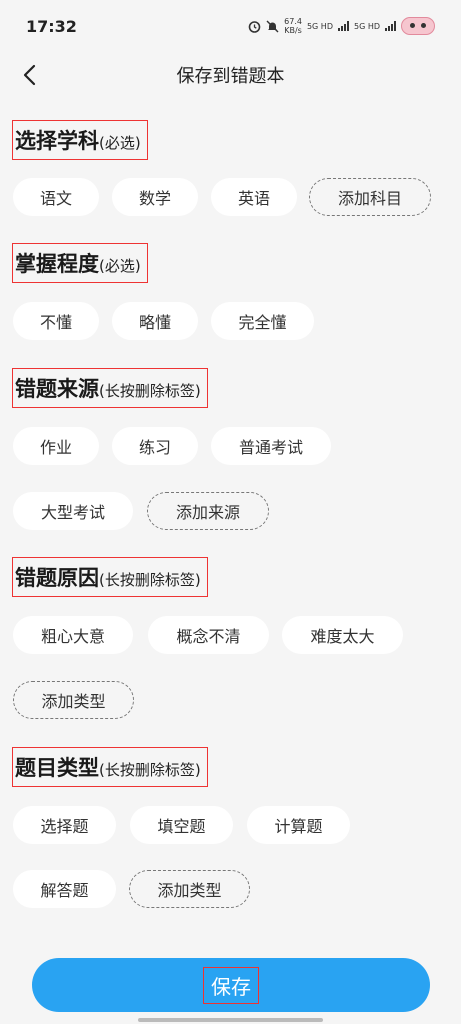  I want to click on add-subject-button: 添加科目, so click(370, 197).